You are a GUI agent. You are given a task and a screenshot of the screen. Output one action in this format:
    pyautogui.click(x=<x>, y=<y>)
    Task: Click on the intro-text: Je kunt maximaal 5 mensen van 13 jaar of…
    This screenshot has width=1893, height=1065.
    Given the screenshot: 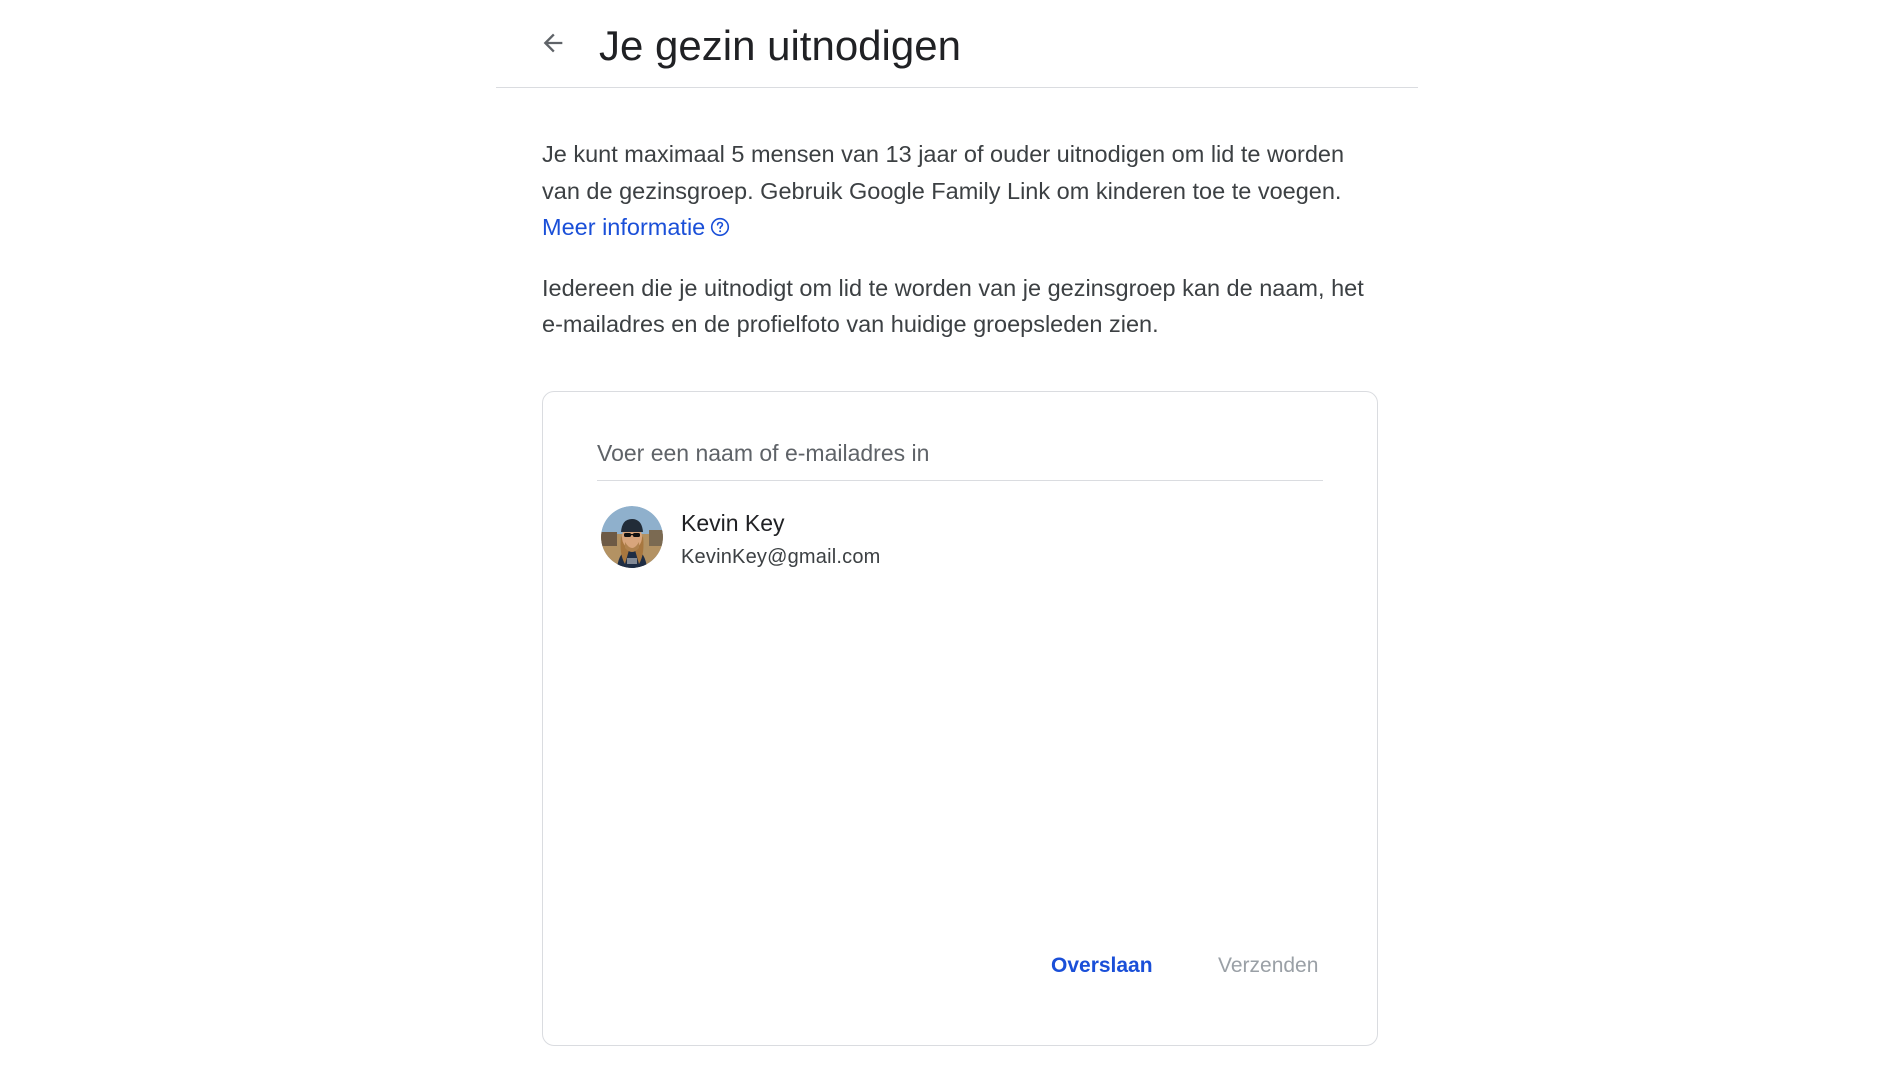 What is the action you would take?
    pyautogui.click(x=943, y=172)
    